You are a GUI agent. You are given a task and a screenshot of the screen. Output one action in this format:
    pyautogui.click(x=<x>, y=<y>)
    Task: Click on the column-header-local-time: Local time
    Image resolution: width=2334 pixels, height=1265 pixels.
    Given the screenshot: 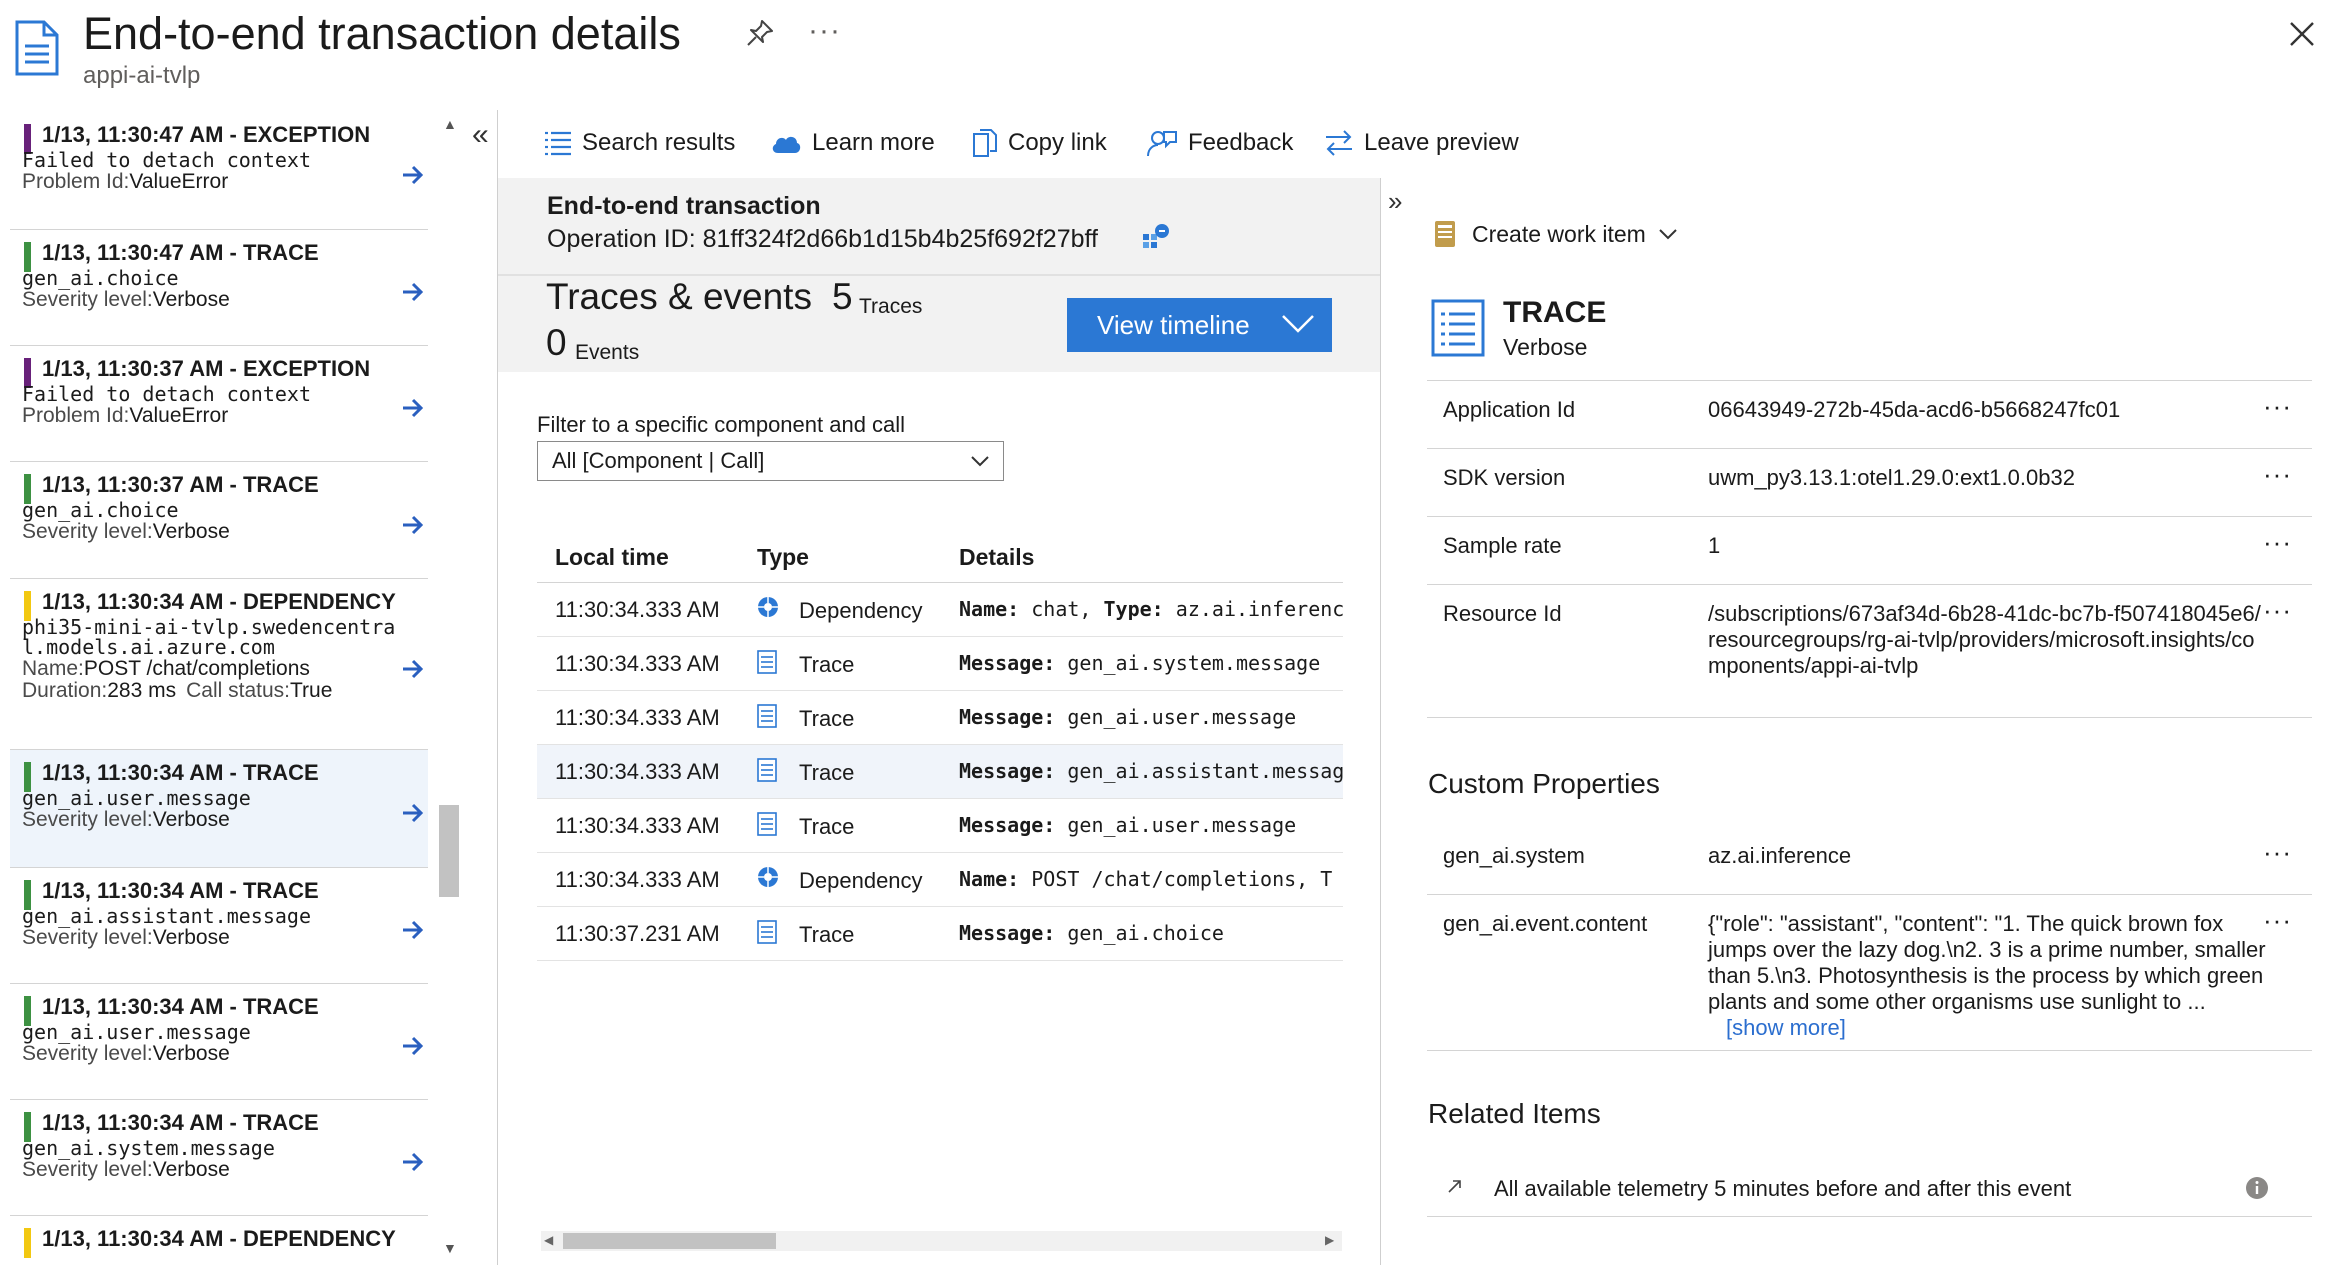 What is the action you would take?
    pyautogui.click(x=612, y=557)
    